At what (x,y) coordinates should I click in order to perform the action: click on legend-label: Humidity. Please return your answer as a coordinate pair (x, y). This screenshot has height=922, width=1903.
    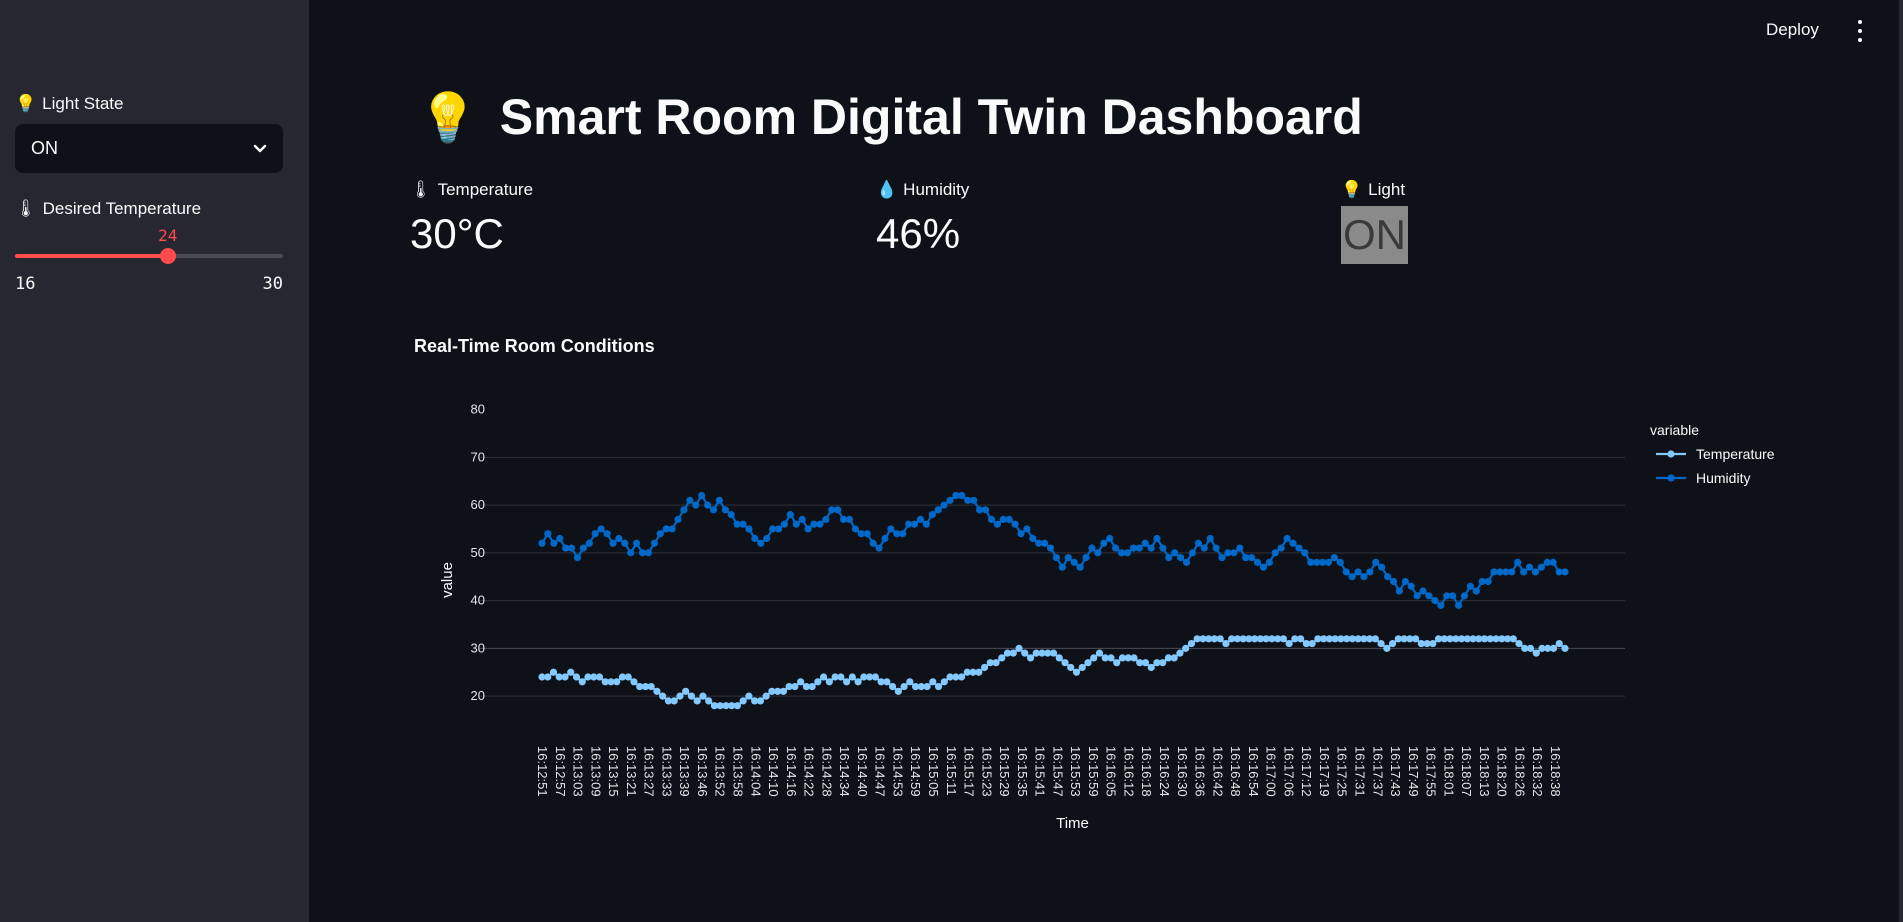
    Looking at the image, I should click on (1723, 478).